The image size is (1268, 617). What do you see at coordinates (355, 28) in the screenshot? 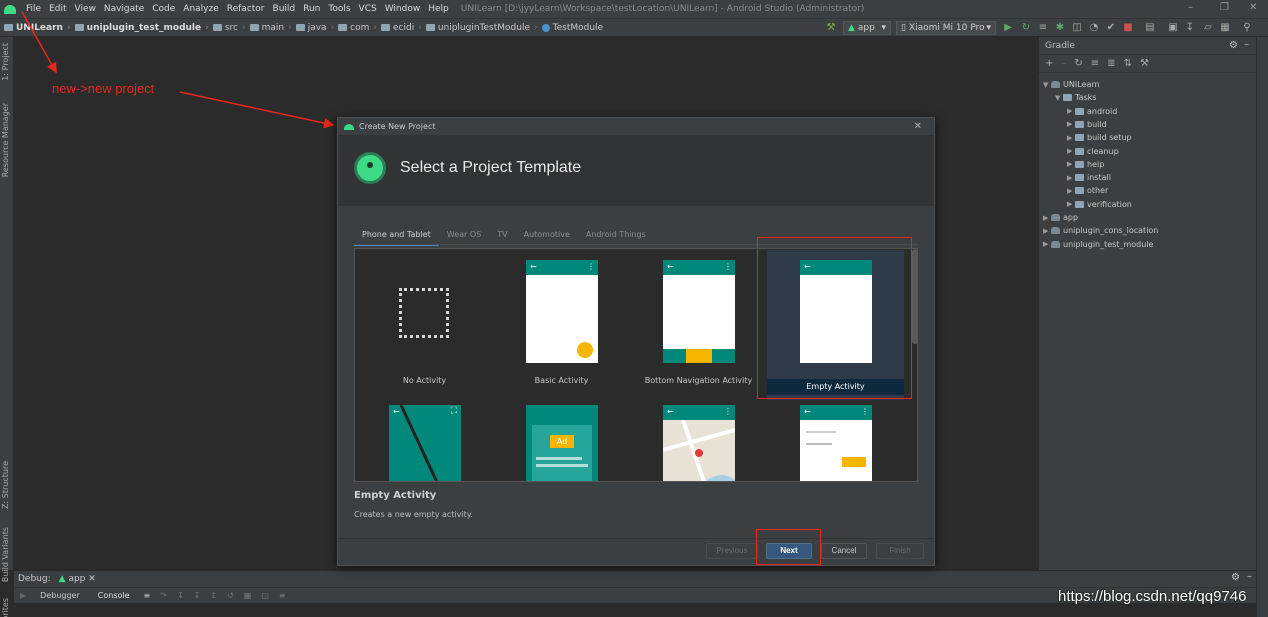
I see `breadcrumb-com: com ›` at bounding box center [355, 28].